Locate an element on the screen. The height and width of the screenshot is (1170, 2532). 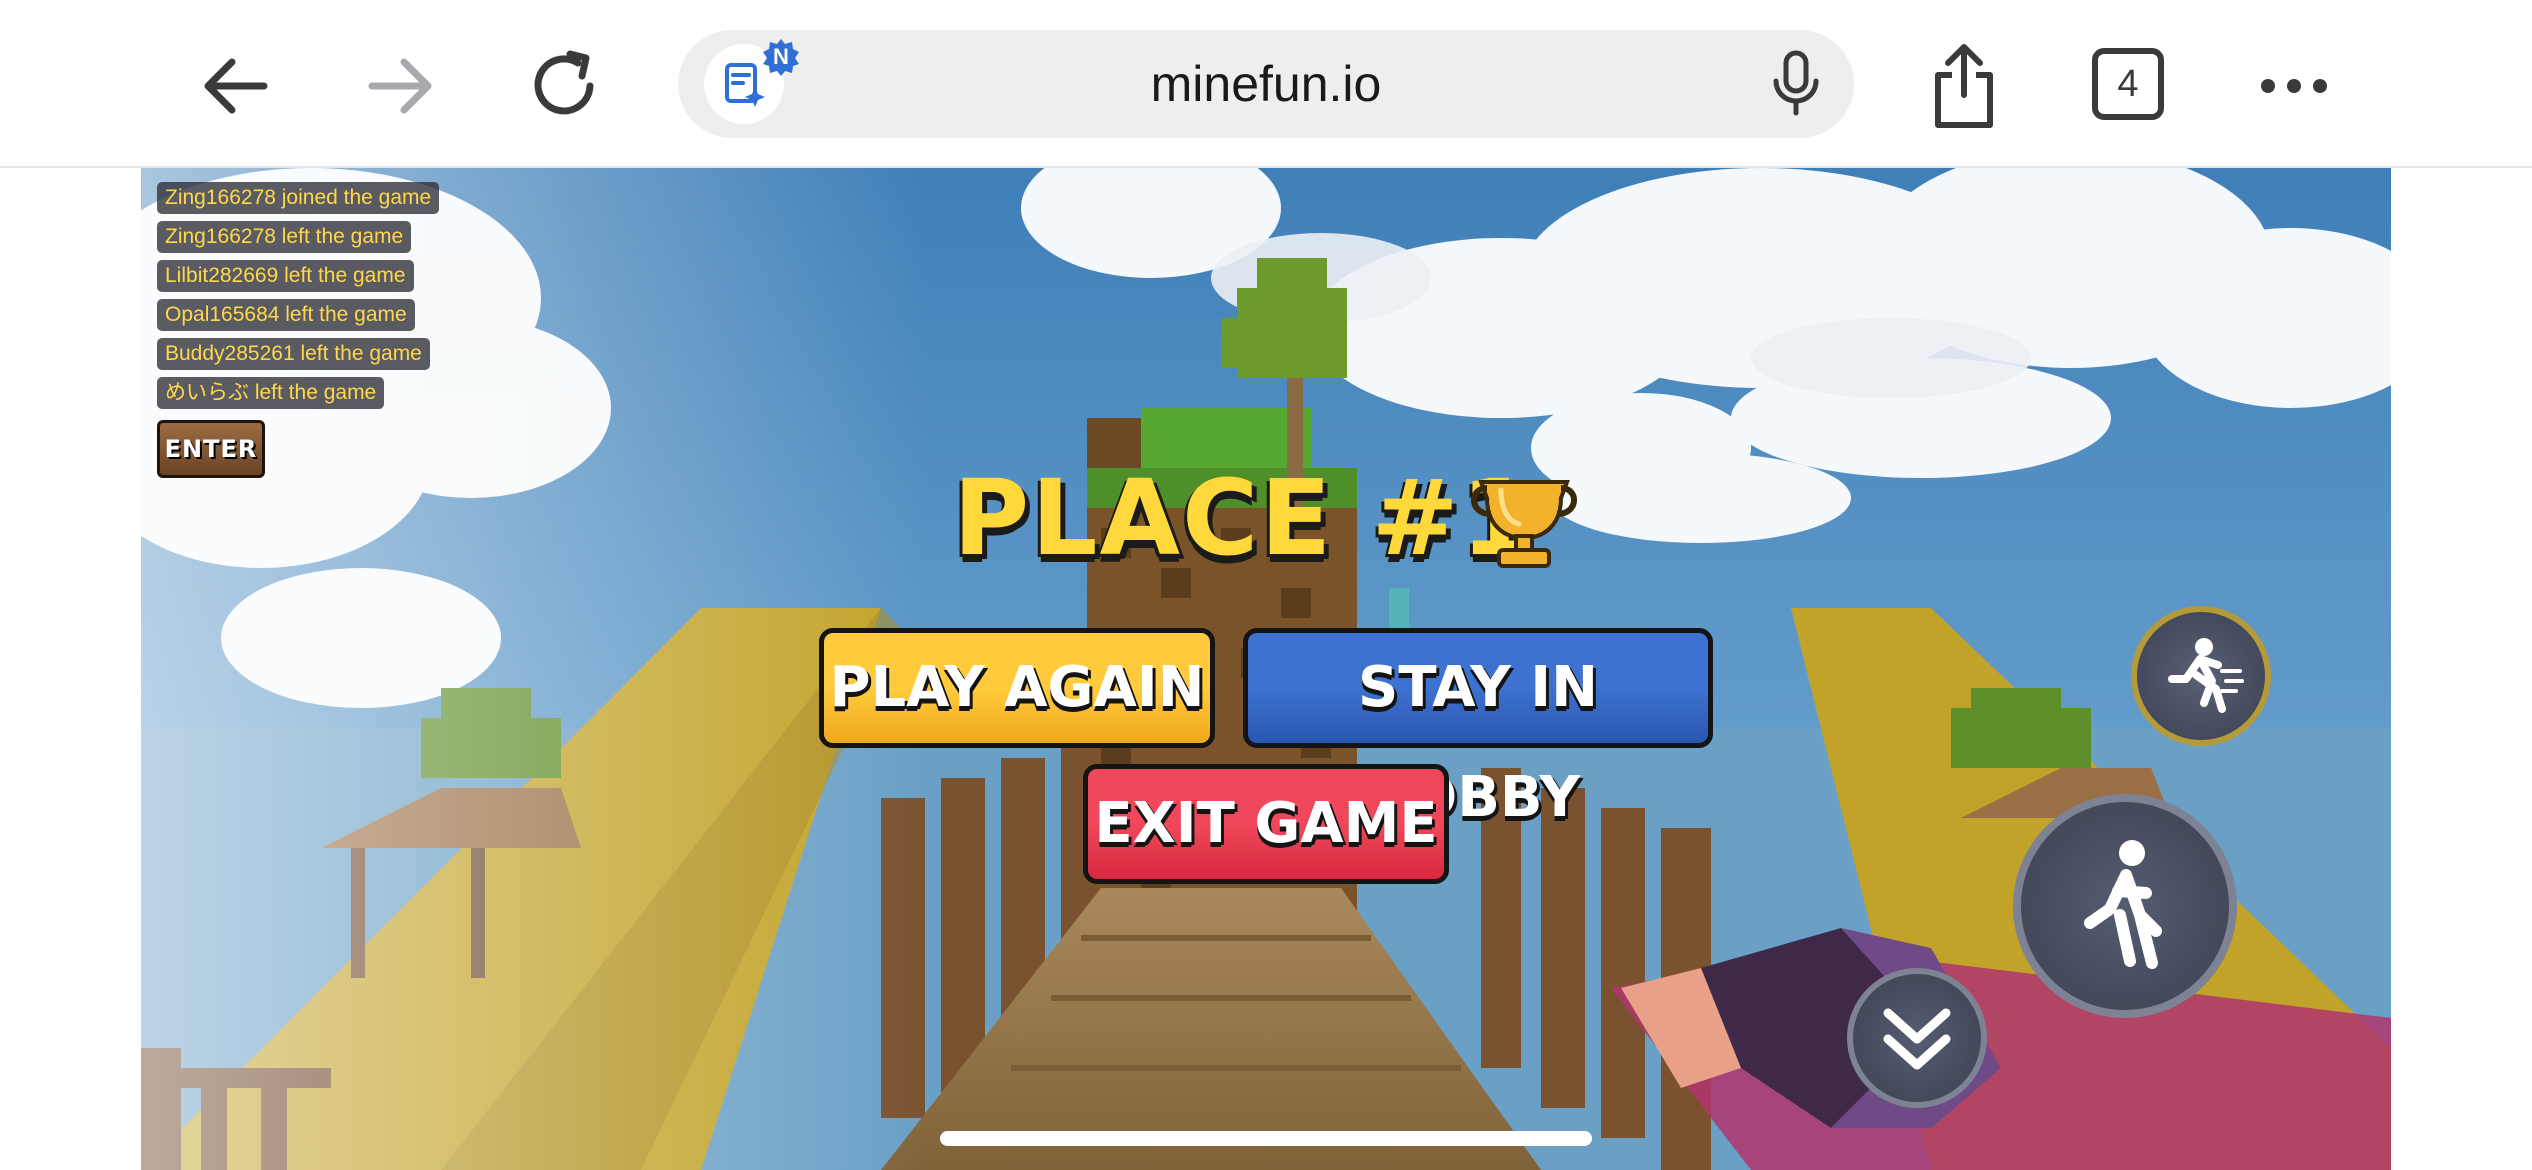
sprint-button is located at coordinates (2201, 676).